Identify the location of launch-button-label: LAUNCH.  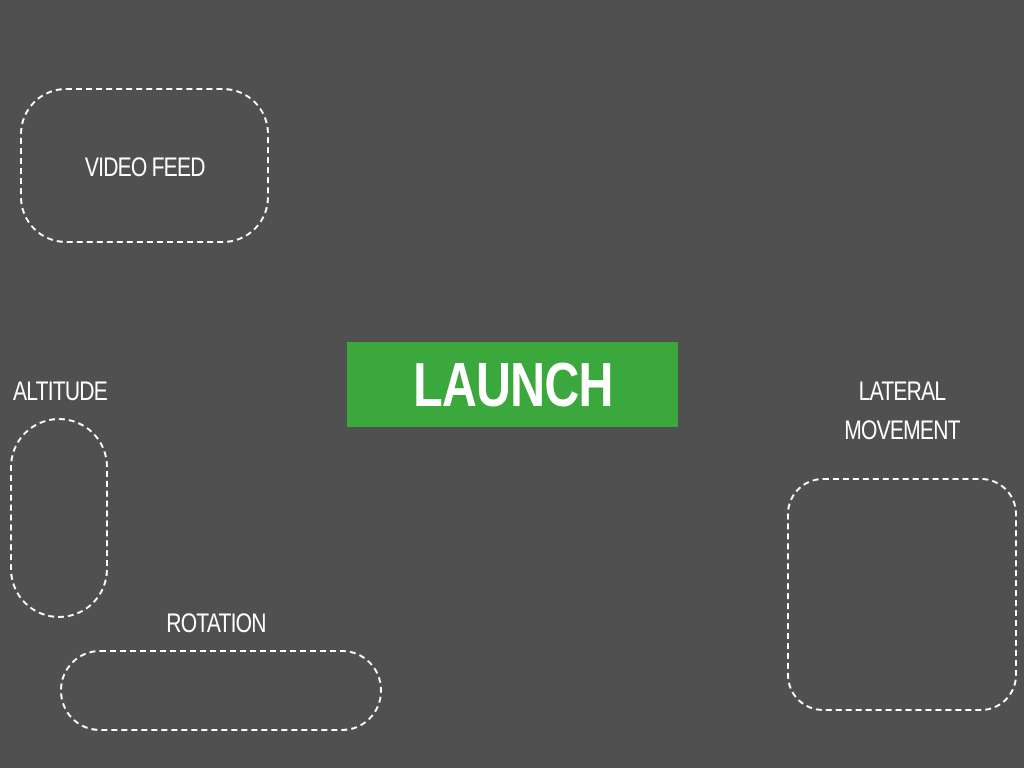
(512, 385).